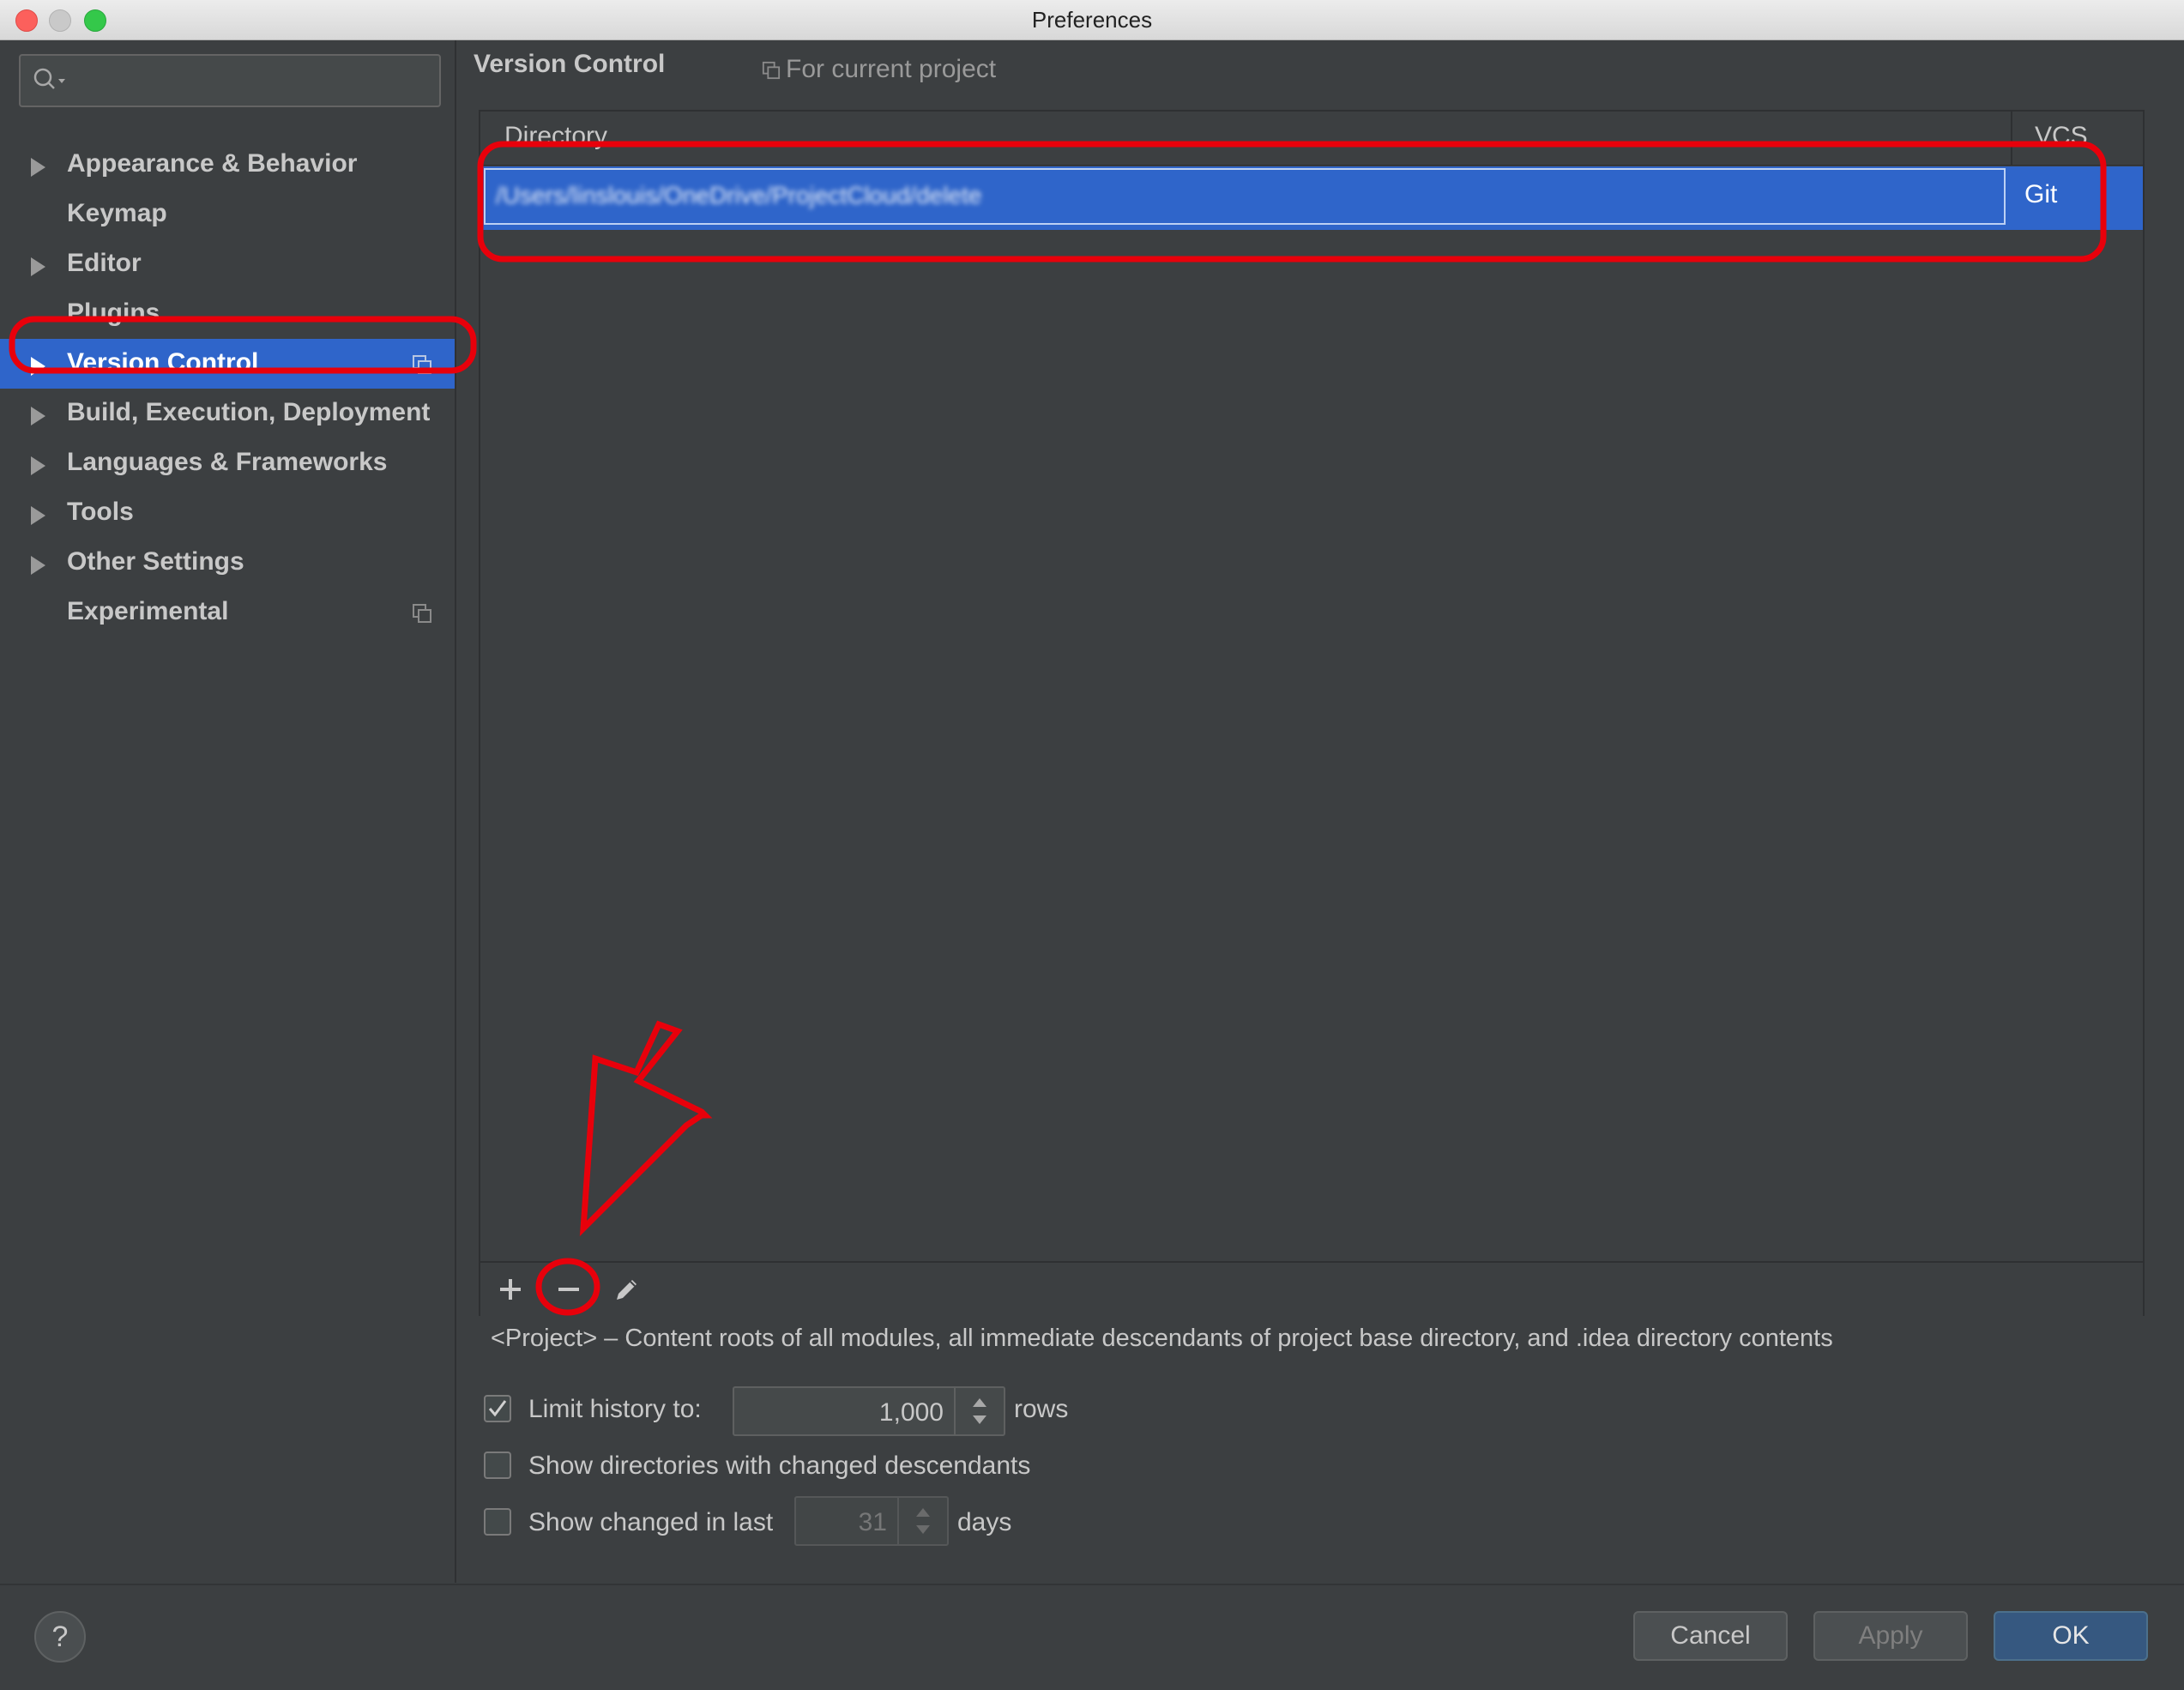  What do you see at coordinates (497, 1465) in the screenshot?
I see `show-dirs-checkbox` at bounding box center [497, 1465].